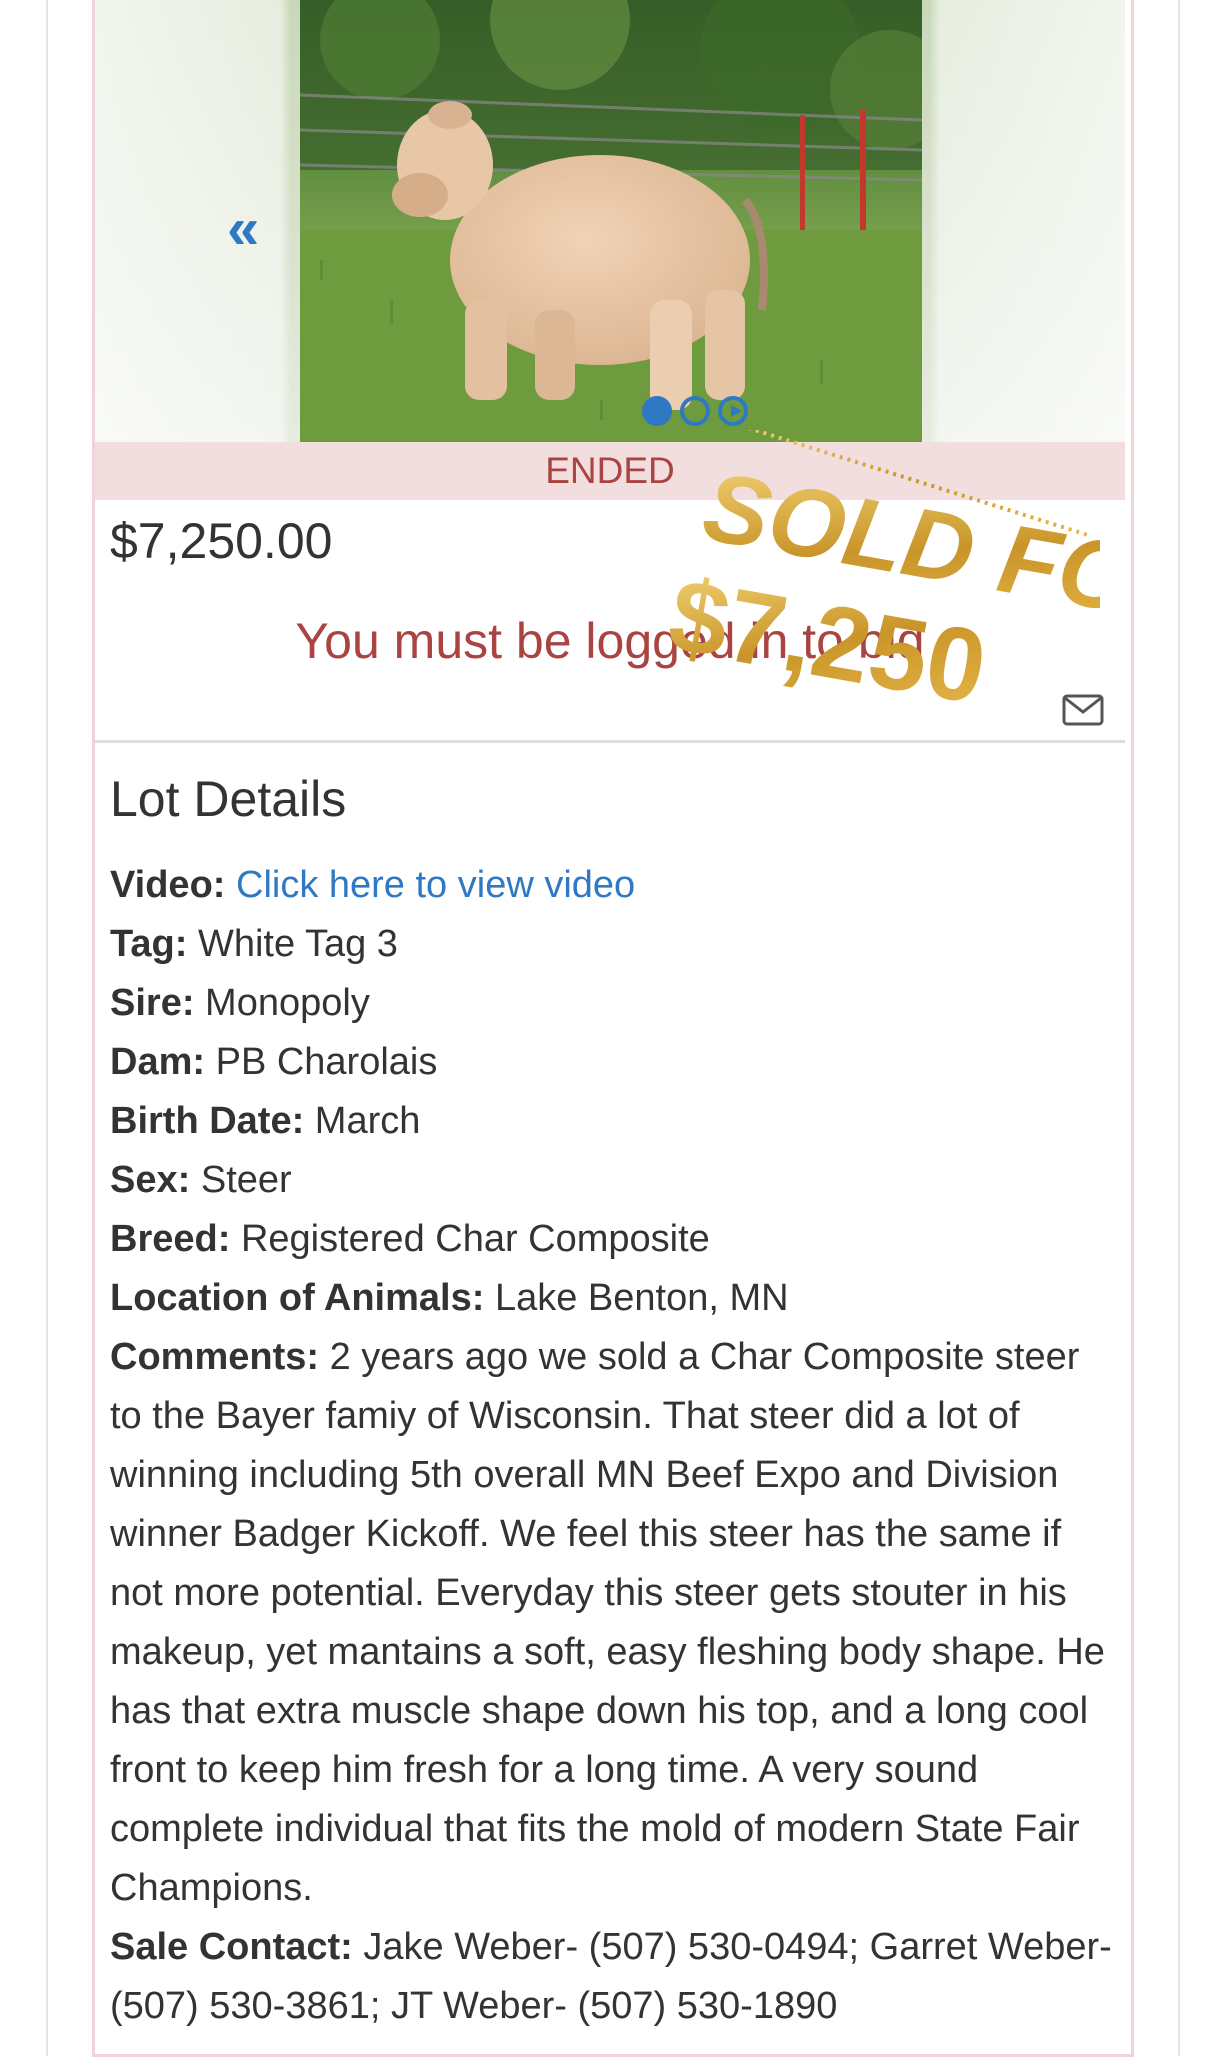 This screenshot has height=2057, width=1220. I want to click on location-label: Location of Animals:, so click(297, 1298).